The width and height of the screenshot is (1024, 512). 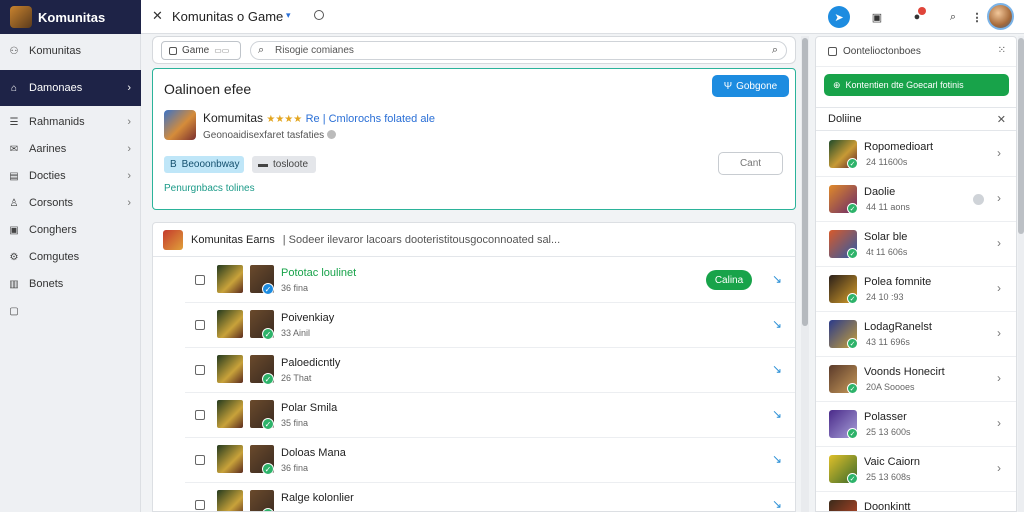 What do you see at coordinates (14, 311) in the screenshot?
I see `message-icon: ▢` at bounding box center [14, 311].